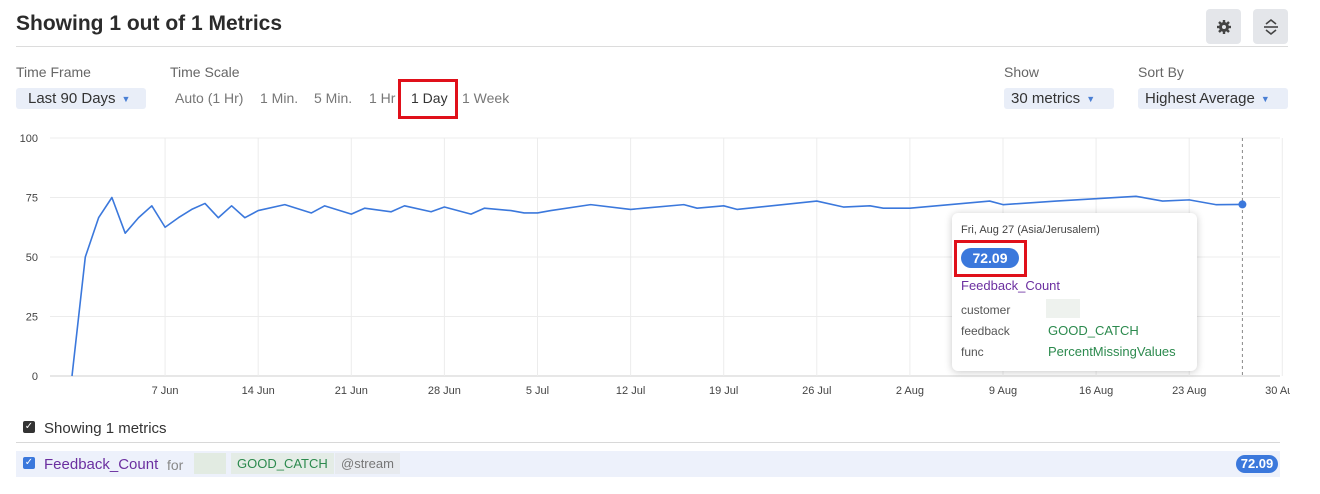 Image resolution: width=1320 pixels, height=494 pixels. I want to click on list-divider, so click(648, 442).